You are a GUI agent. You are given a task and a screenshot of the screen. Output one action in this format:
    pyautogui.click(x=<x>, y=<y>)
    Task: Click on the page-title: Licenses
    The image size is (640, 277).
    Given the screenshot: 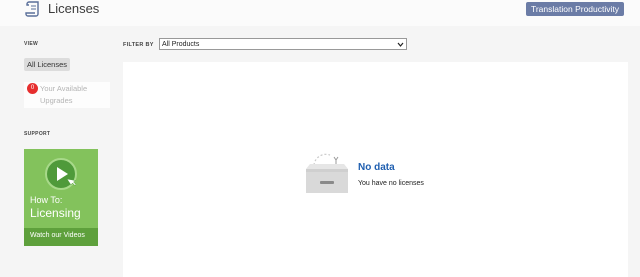 What is the action you would take?
    pyautogui.click(x=74, y=8)
    